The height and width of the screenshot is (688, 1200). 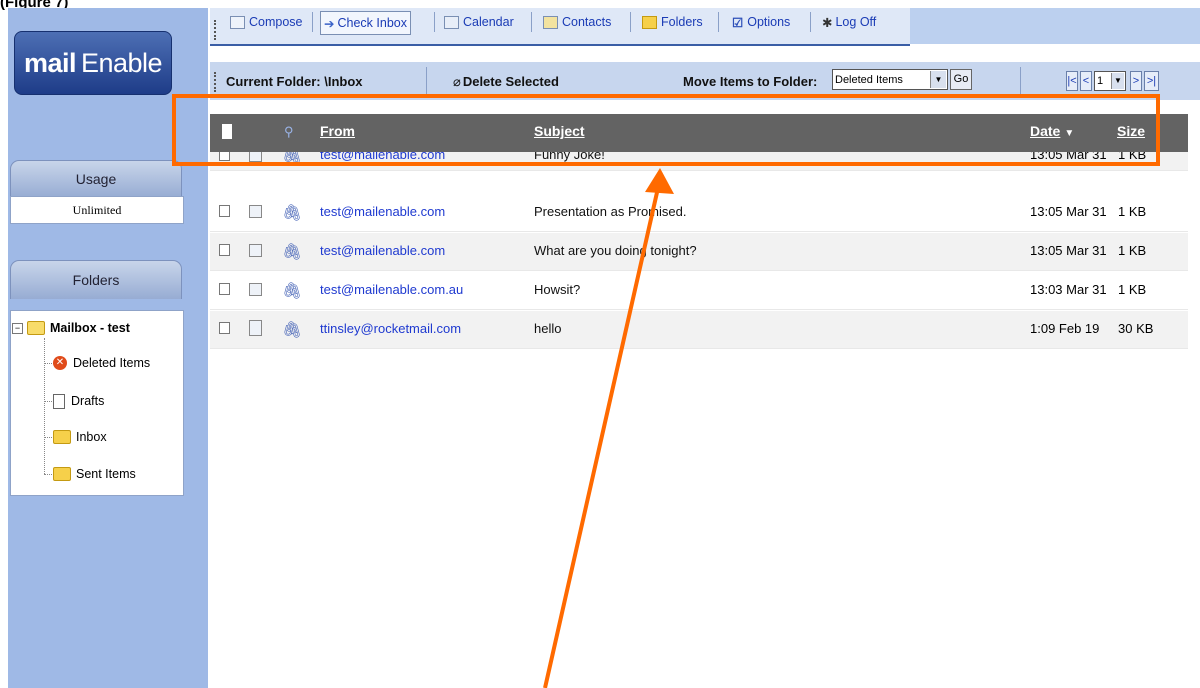 I want to click on arrow-shaft, so click(x=601, y=437).